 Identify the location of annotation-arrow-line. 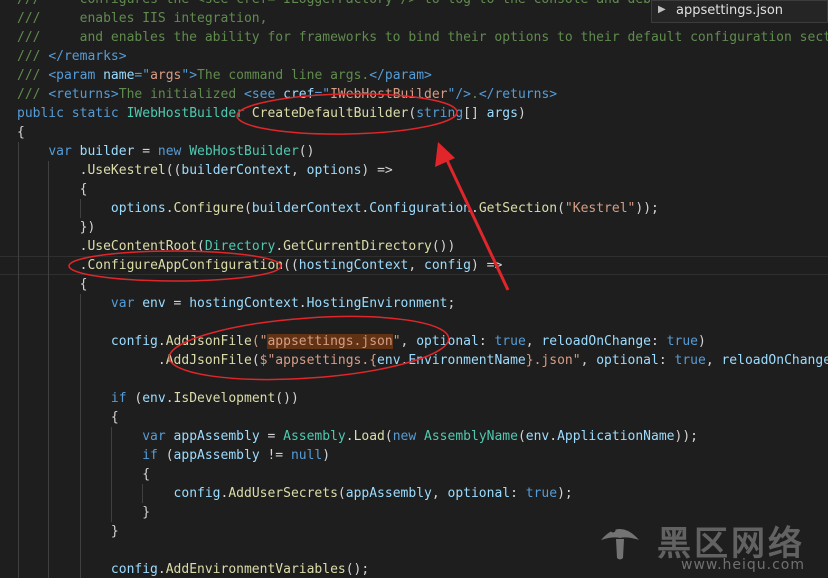
(477, 224).